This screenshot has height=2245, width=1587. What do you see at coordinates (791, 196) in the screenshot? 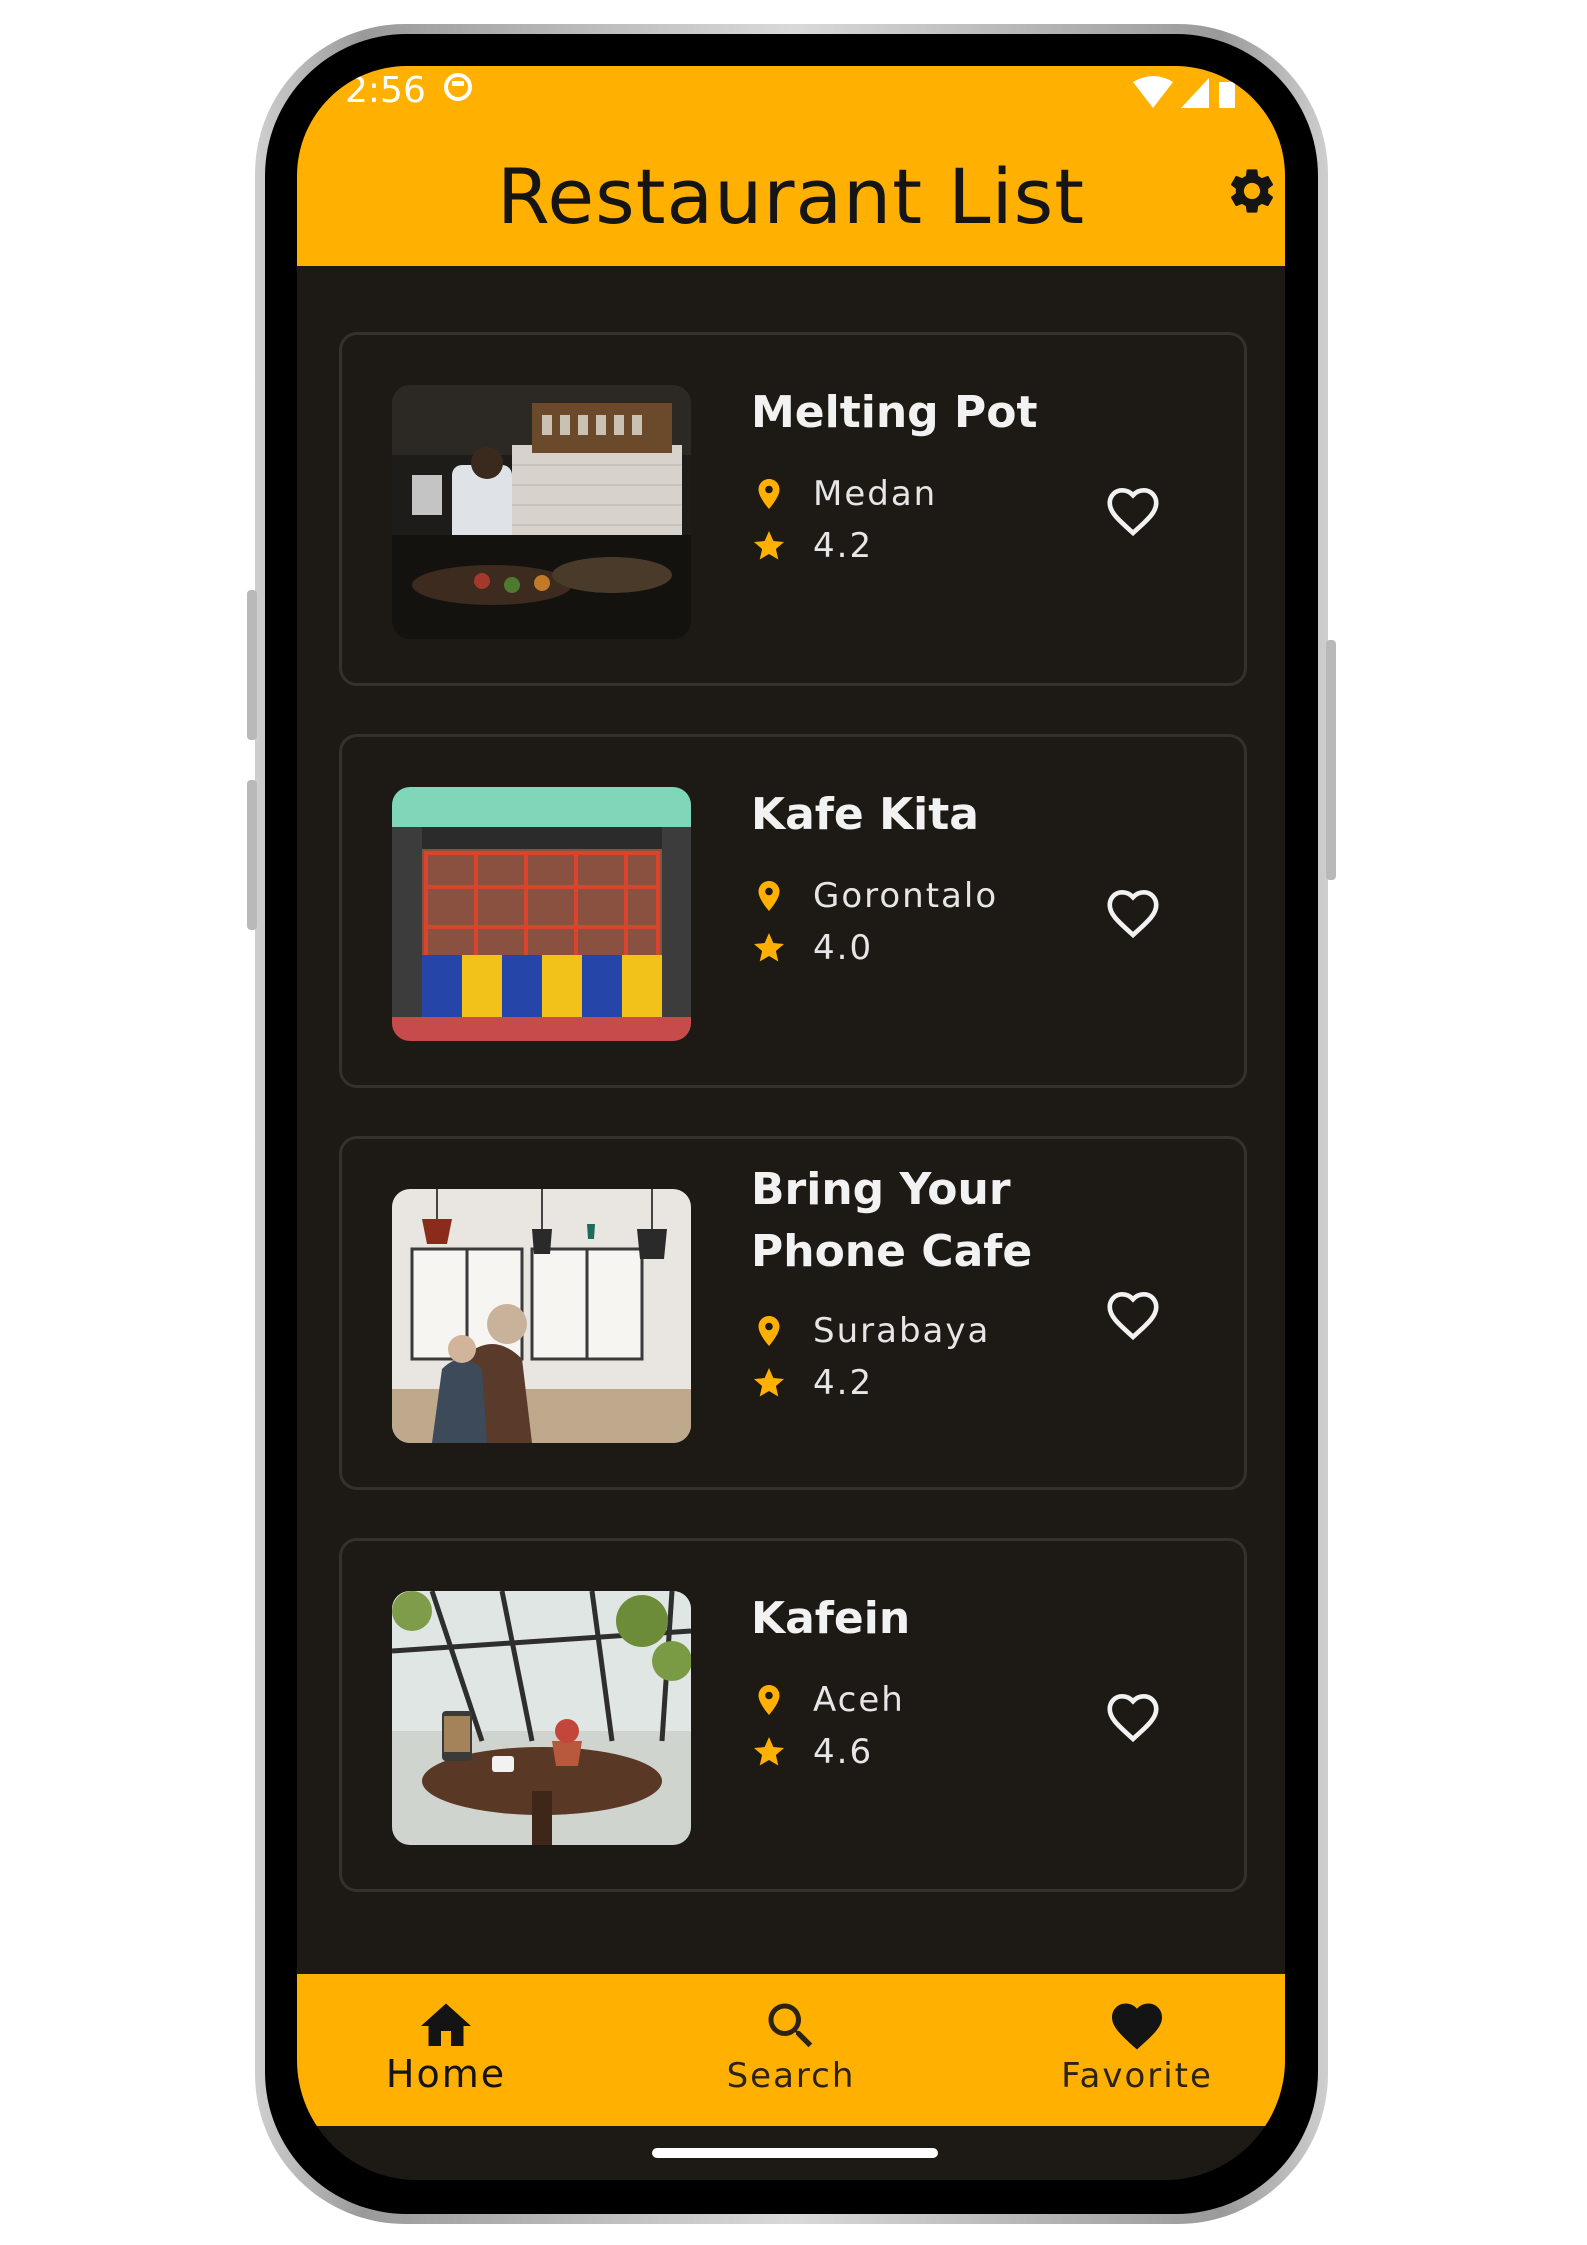
I see `page-title: Restaurant List` at bounding box center [791, 196].